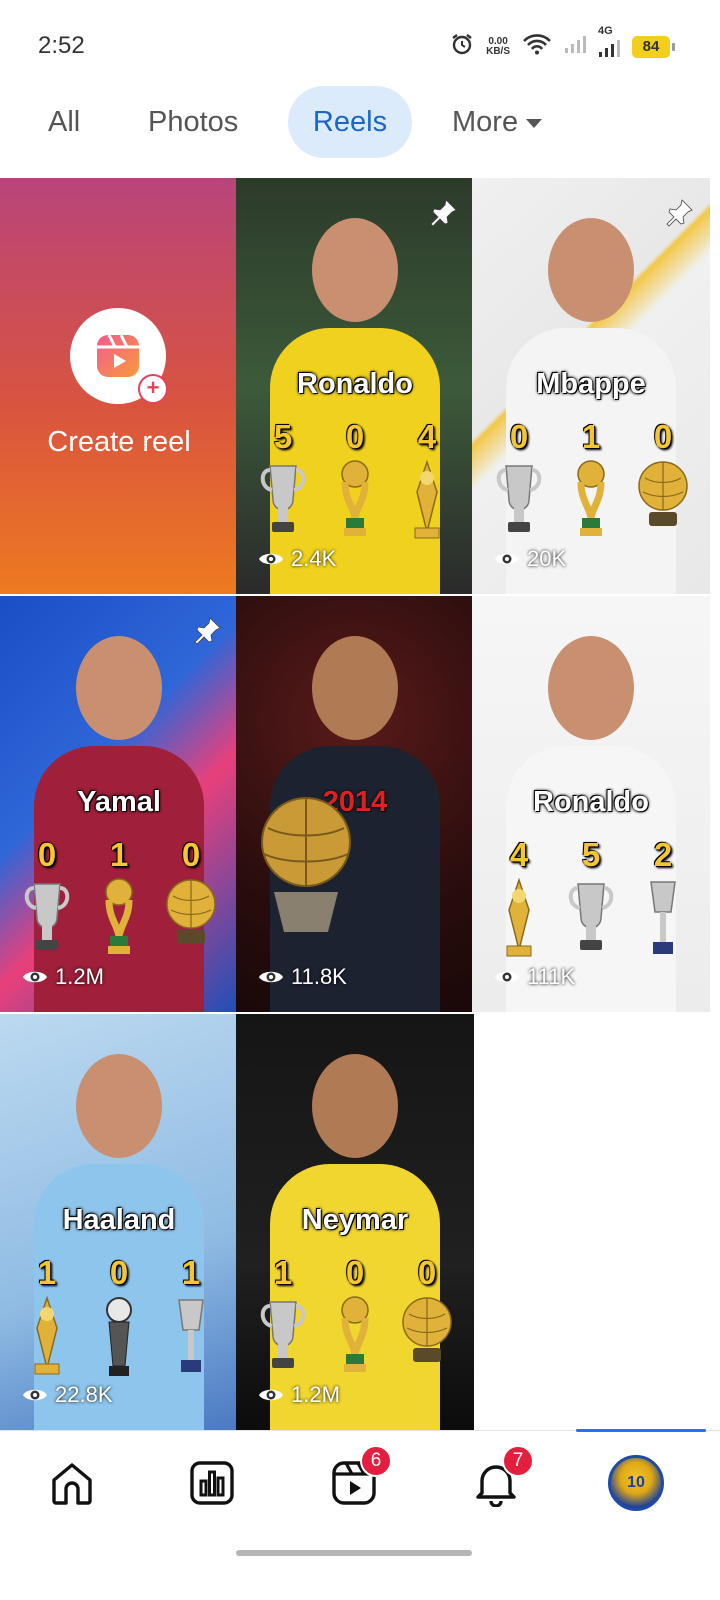 The height and width of the screenshot is (1600, 720). I want to click on trophy-stat: 2, so click(663, 900).